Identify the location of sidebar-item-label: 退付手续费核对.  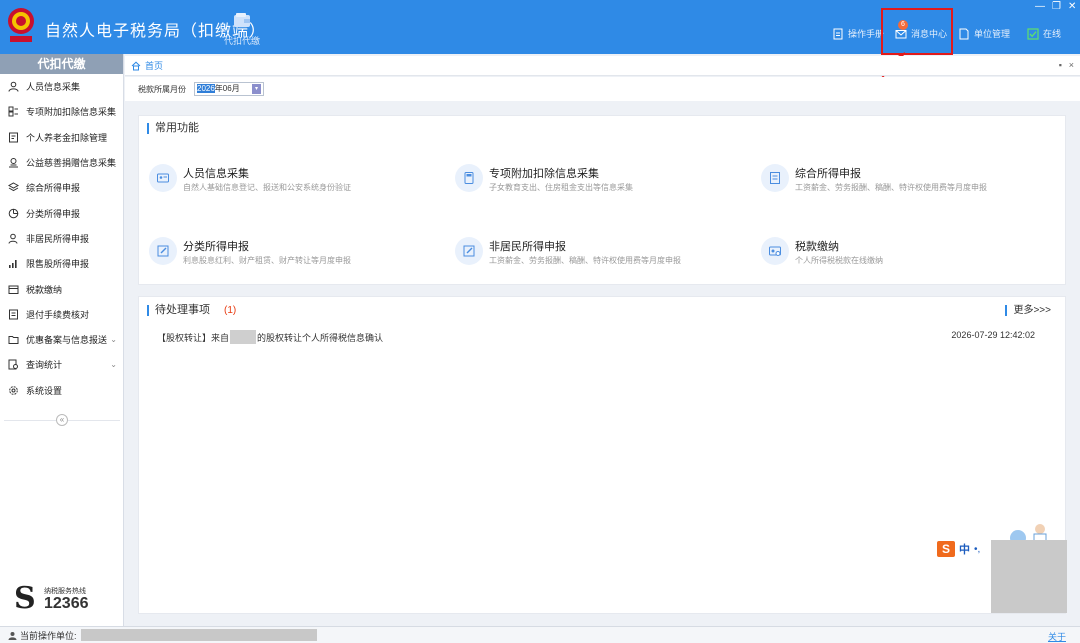
(58, 314).